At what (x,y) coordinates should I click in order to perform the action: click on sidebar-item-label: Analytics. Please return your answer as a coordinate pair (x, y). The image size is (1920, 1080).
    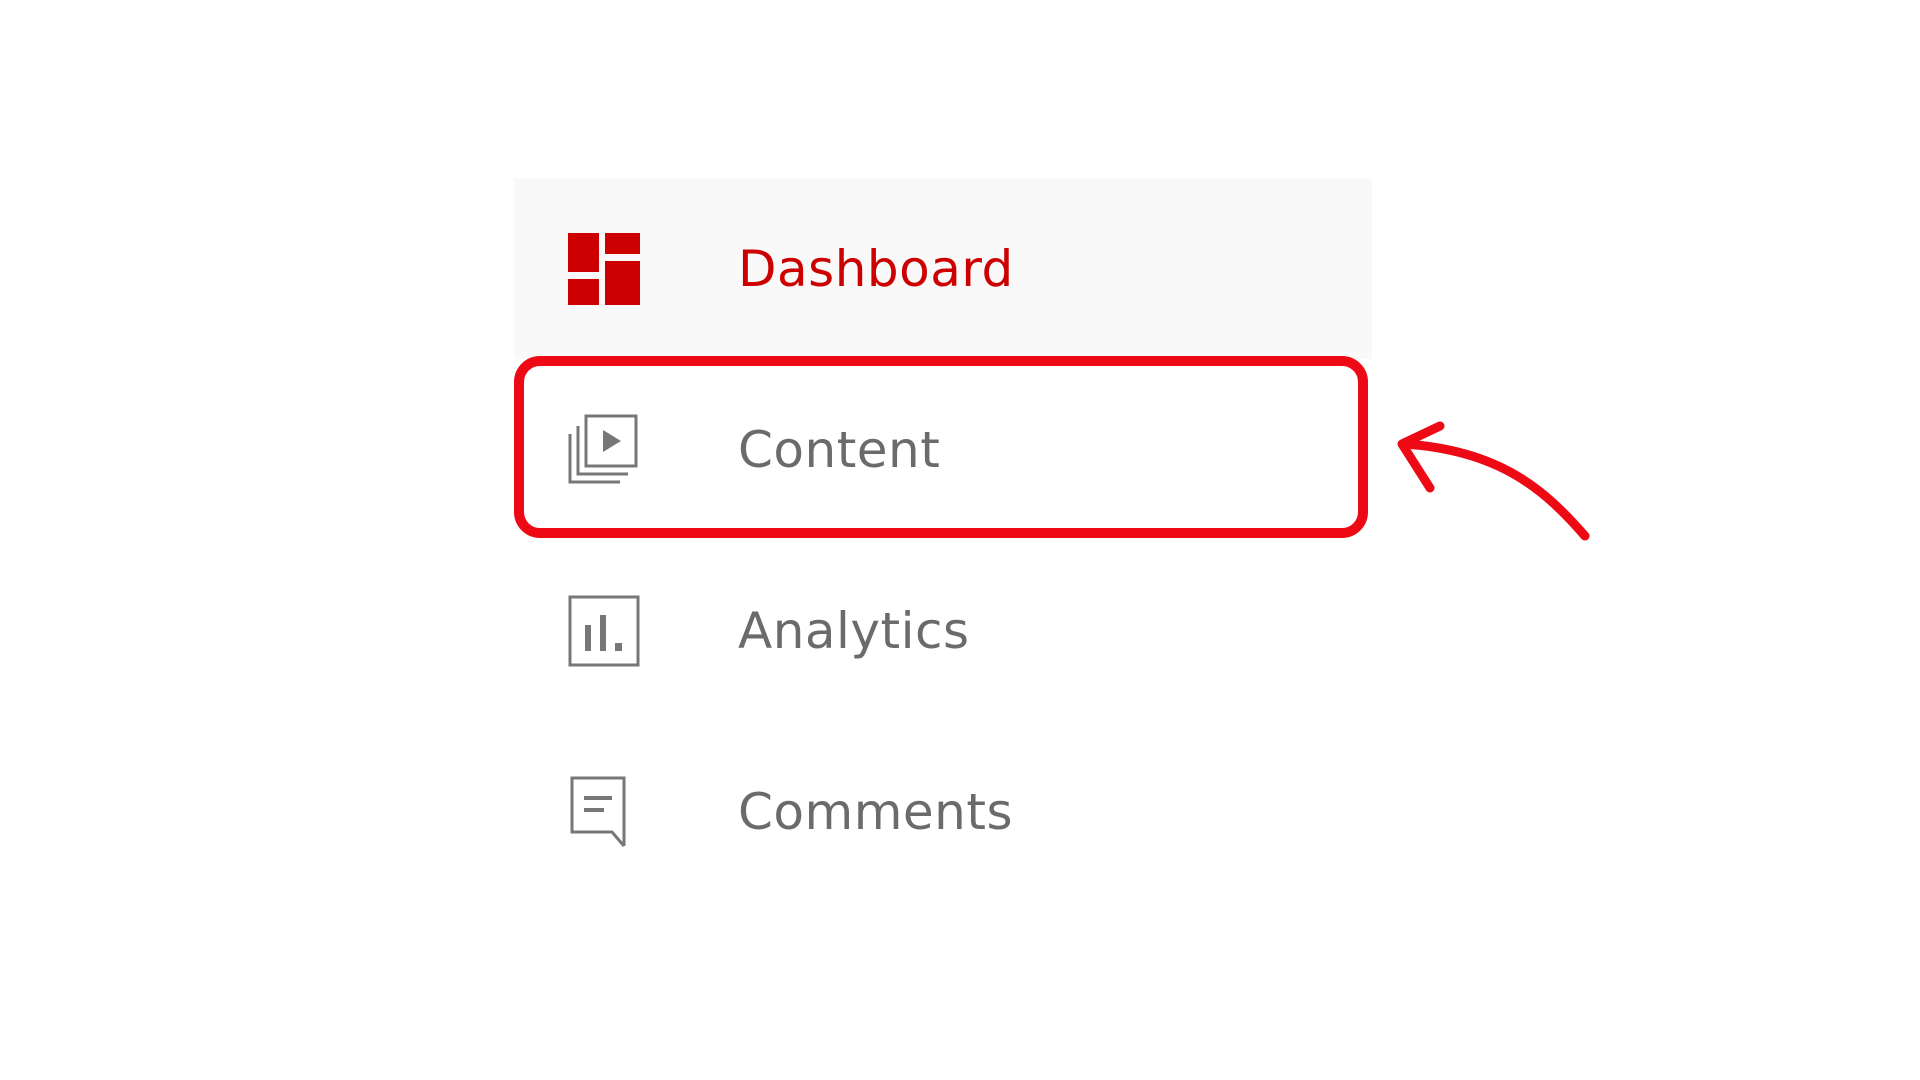
    Looking at the image, I should click on (854, 630).